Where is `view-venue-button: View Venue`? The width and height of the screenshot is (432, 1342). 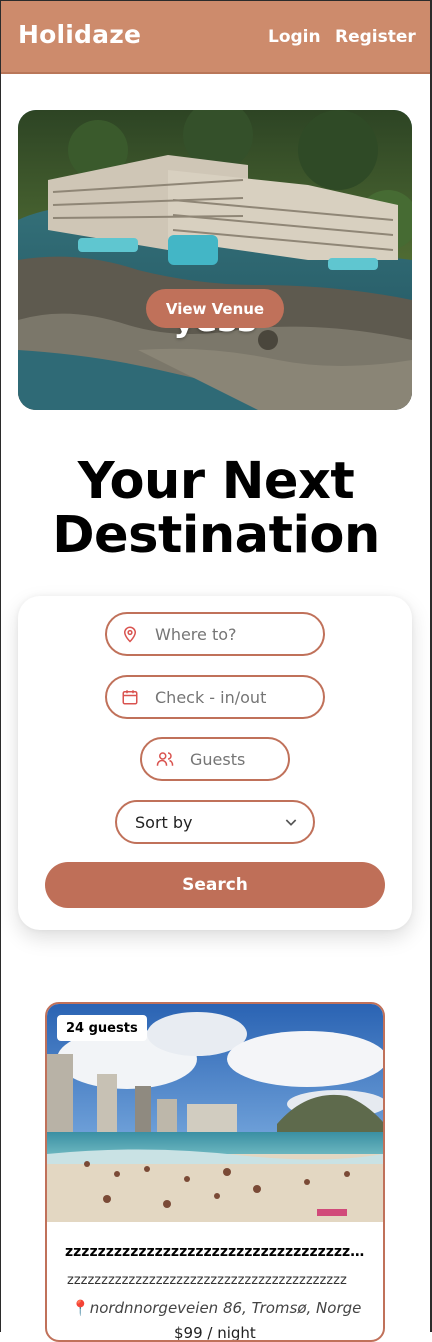
view-venue-button: View Venue is located at coordinates (215, 308).